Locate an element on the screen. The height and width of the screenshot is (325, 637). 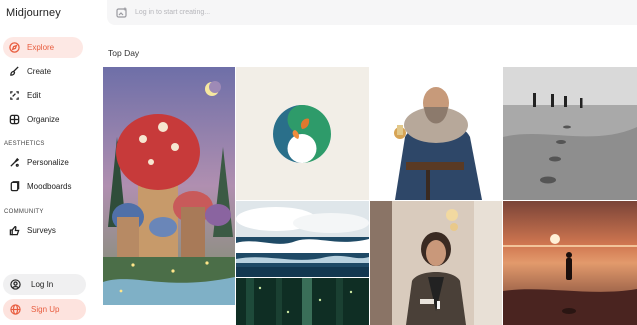
globe-icon is located at coordinates (15, 310).